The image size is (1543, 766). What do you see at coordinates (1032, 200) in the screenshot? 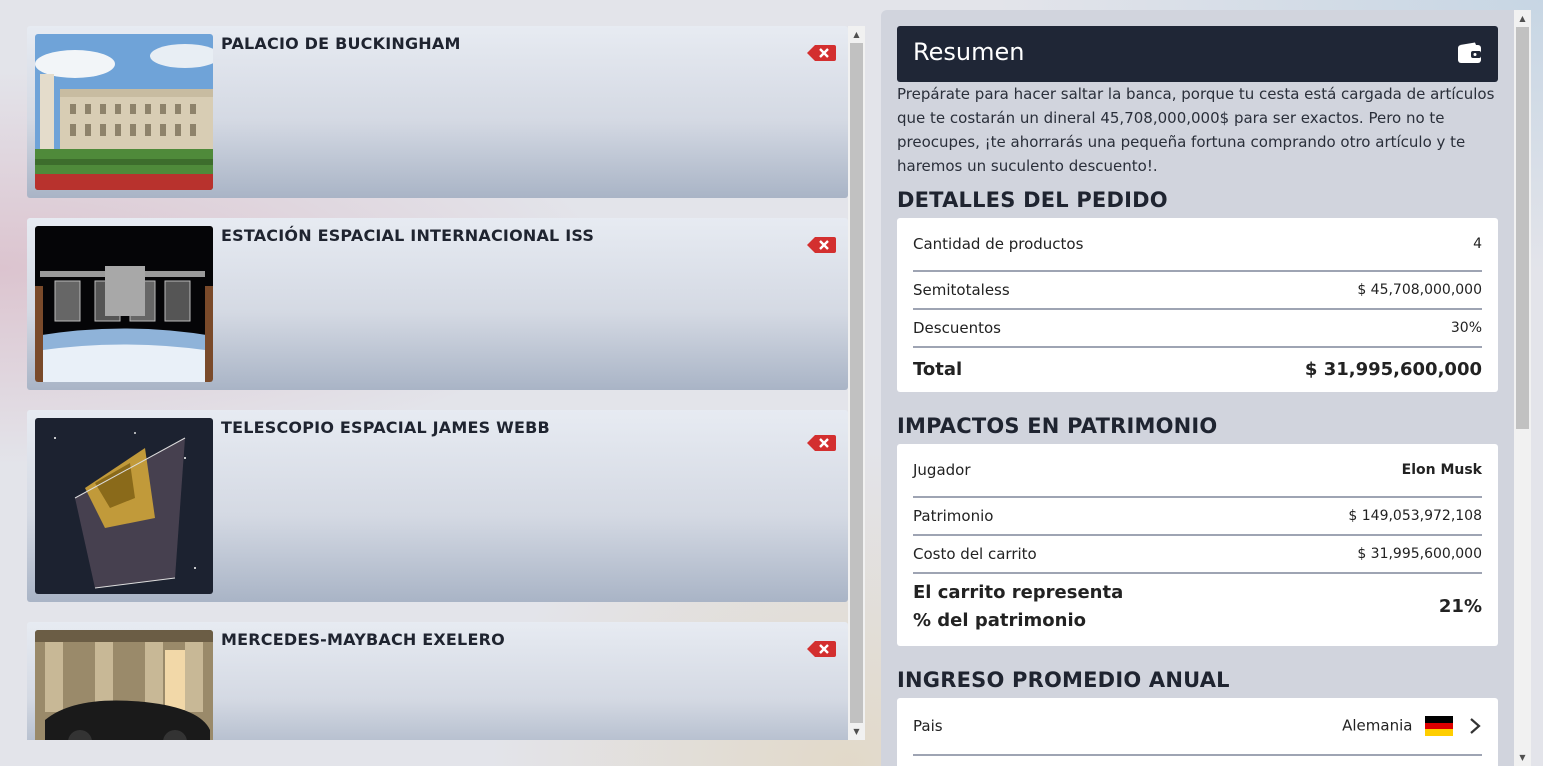
I see `order-details-title: DETALLES DEL PEDIDO` at bounding box center [1032, 200].